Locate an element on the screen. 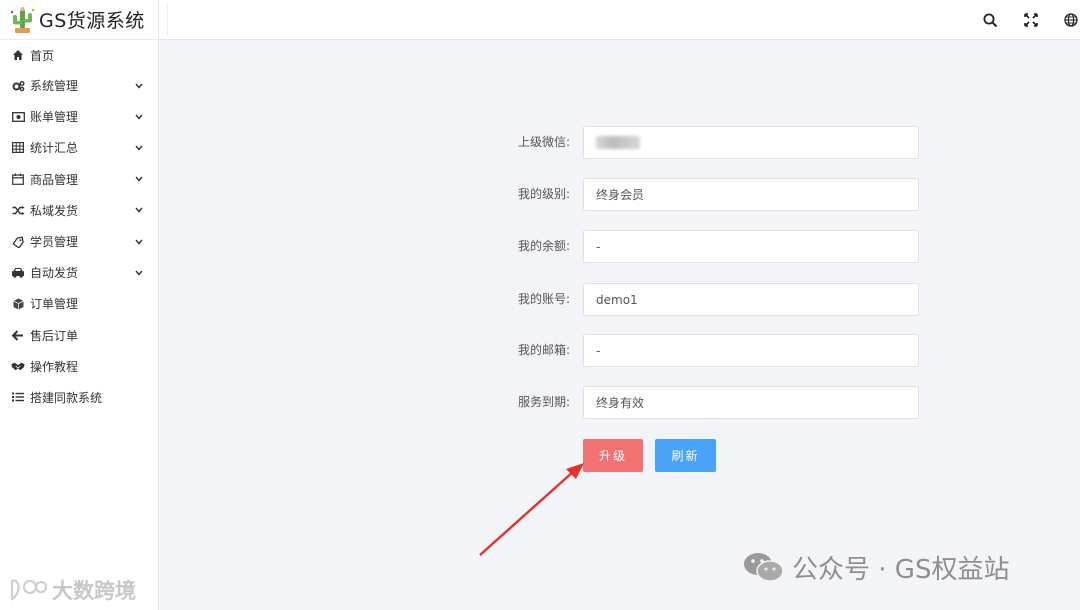 This screenshot has height=610, width=1080. form-row-balance: 我的余额: is located at coordinates (710, 246).